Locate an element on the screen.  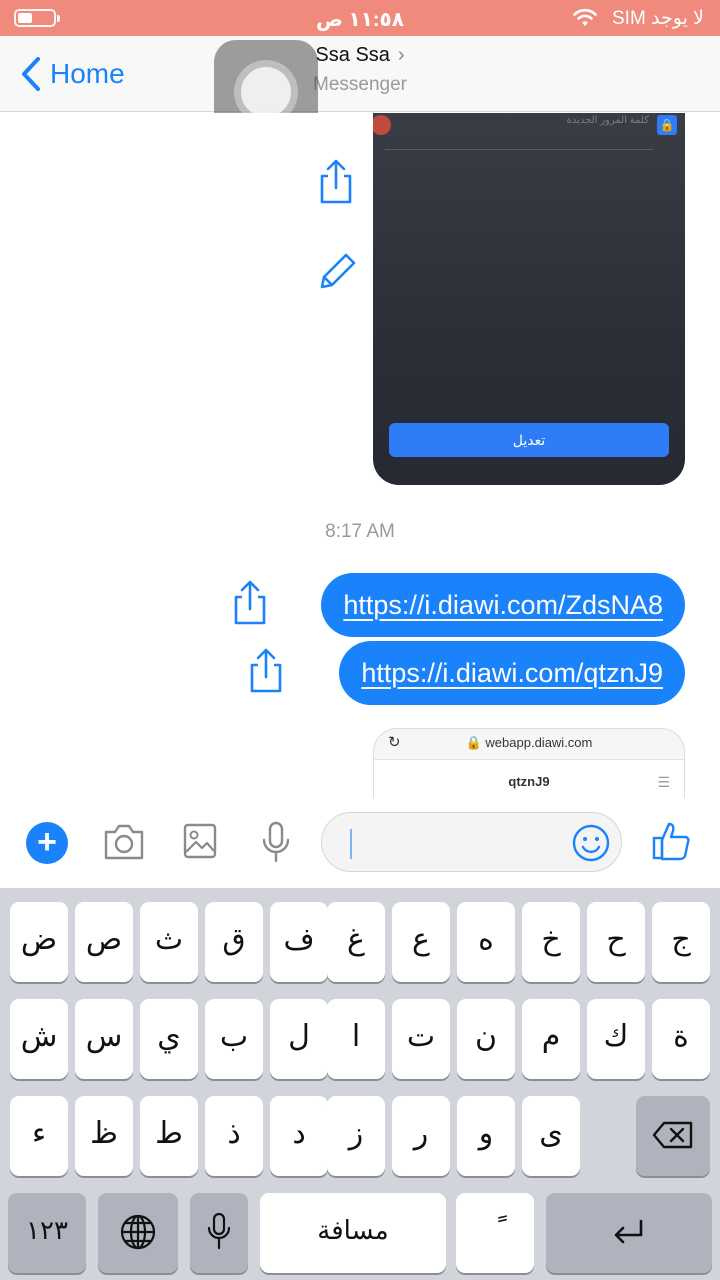
key-sheen: ش is located at coordinates (39, 1039).